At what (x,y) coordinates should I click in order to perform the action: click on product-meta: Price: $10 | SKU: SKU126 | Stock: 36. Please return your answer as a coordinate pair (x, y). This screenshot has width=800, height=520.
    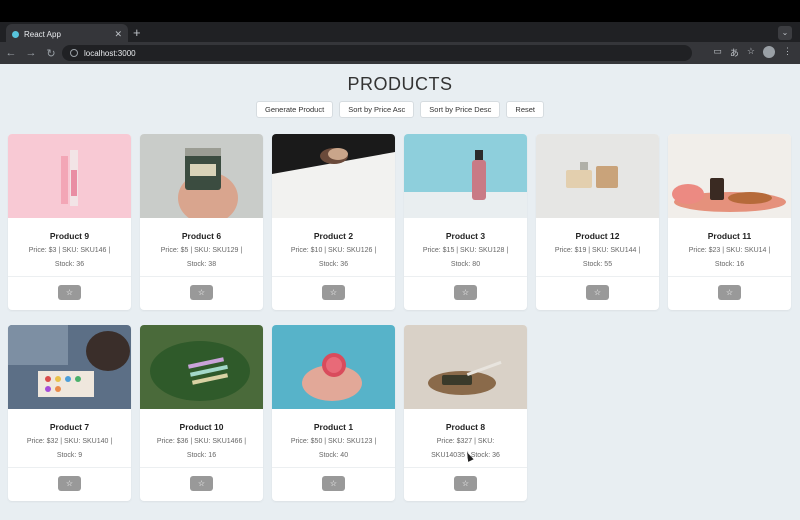
    Looking at the image, I should click on (333, 257).